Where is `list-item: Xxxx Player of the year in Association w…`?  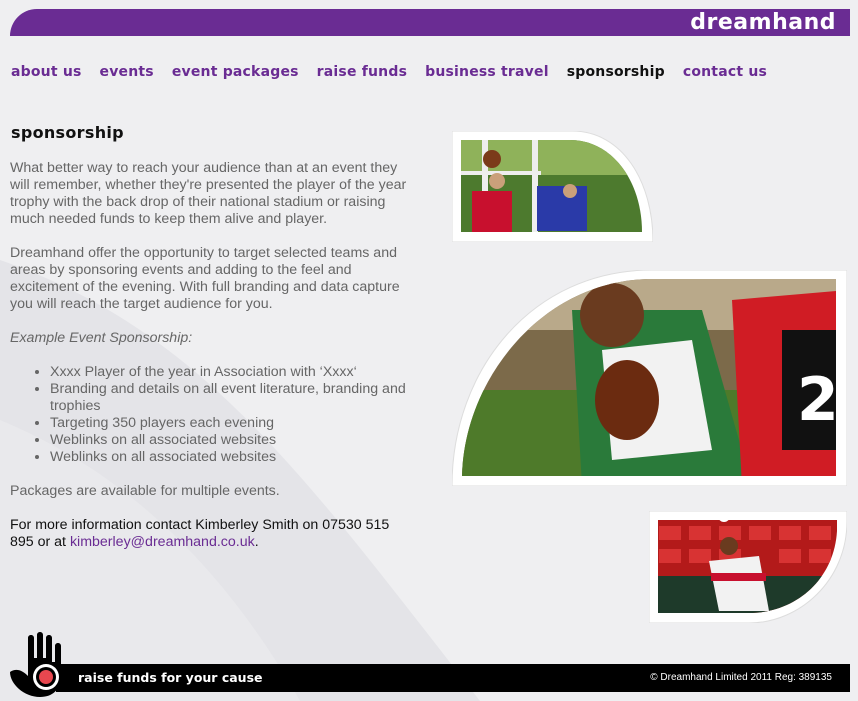 list-item: Xxxx Player of the year in Association w… is located at coordinates (232, 372).